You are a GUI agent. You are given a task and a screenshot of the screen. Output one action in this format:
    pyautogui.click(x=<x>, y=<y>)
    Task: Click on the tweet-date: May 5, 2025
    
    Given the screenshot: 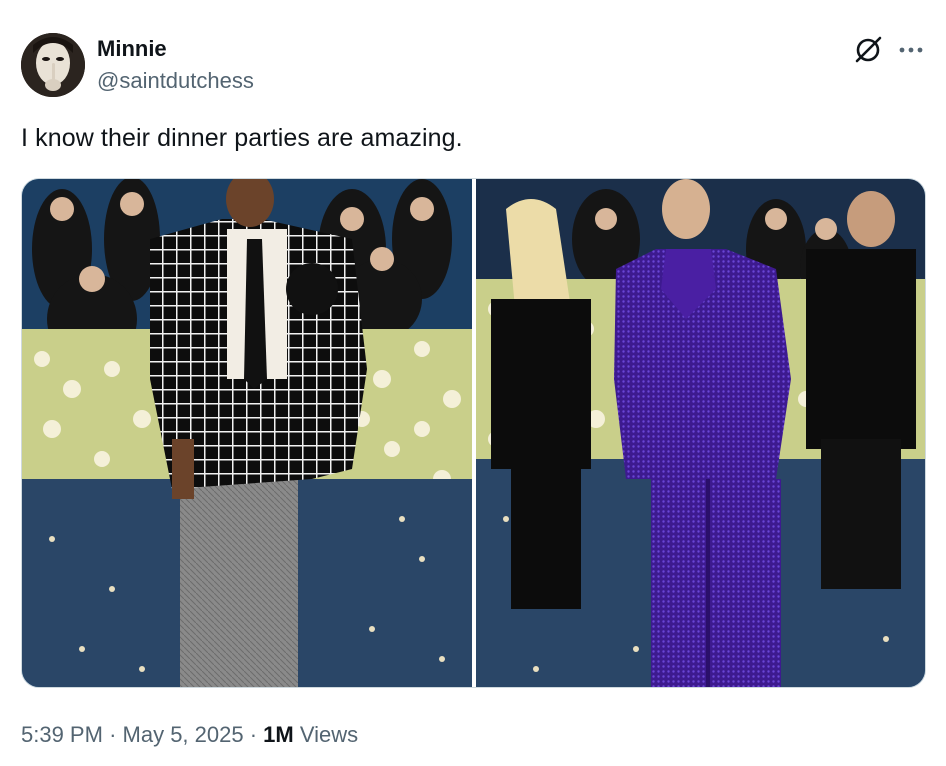 What is the action you would take?
    pyautogui.click(x=183, y=734)
    